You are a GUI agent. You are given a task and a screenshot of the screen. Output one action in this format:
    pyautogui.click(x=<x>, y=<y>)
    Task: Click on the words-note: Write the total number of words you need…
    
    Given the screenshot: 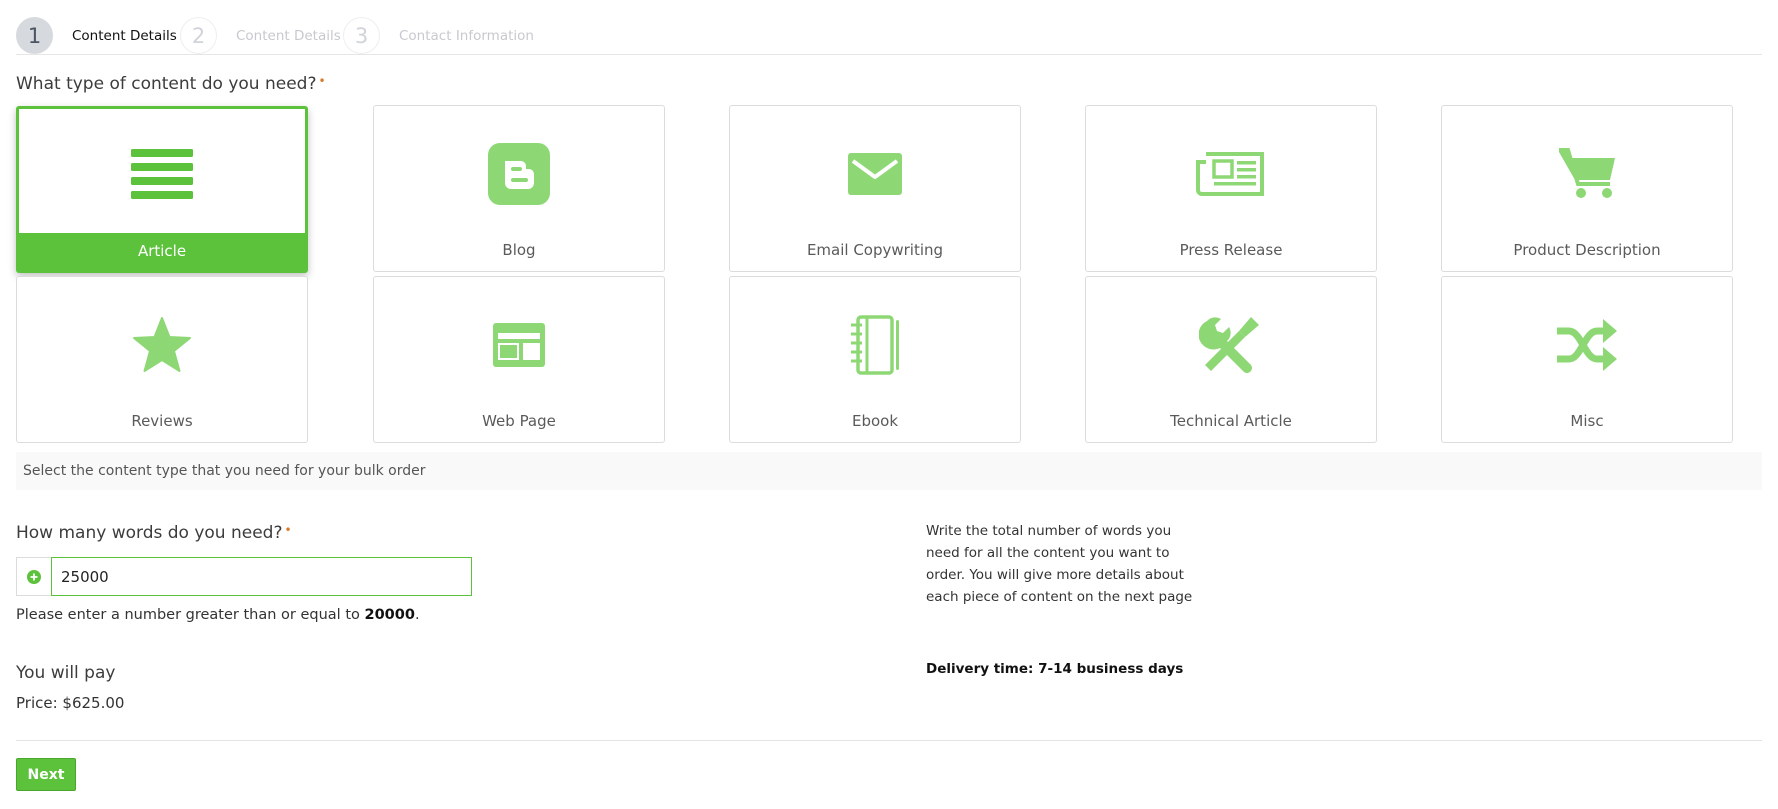 What is the action you would take?
    pyautogui.click(x=1059, y=564)
    